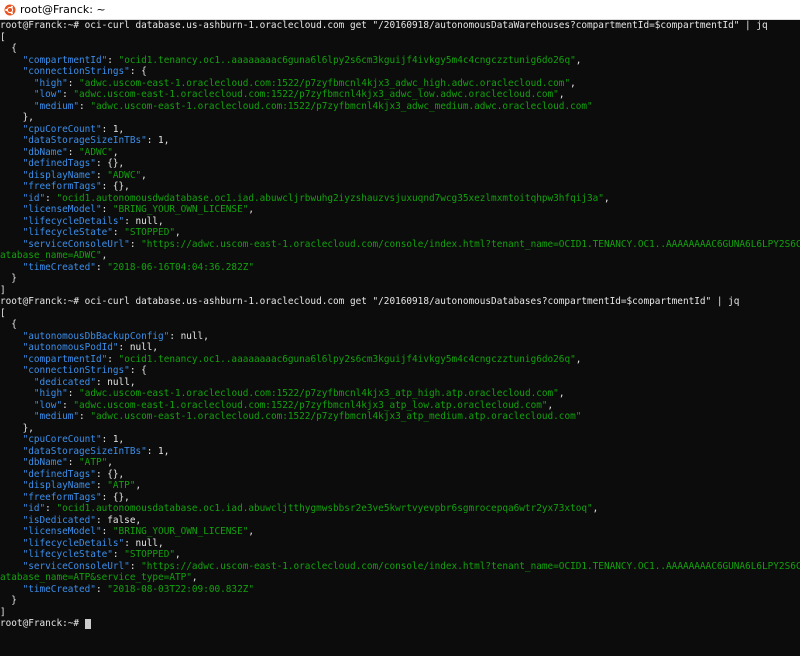 The image size is (800, 656). Describe the element at coordinates (400, 325) in the screenshot. I see `terminal-line: {` at that location.